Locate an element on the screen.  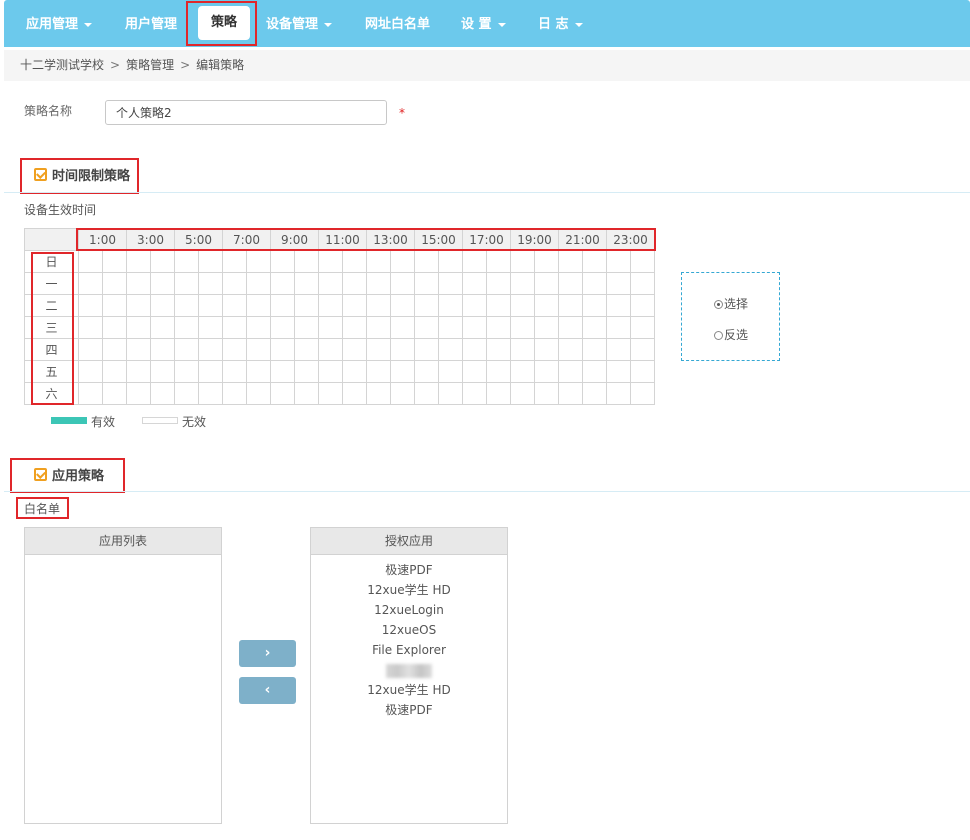
list-item: File Explorer is located at coordinates (409, 650).